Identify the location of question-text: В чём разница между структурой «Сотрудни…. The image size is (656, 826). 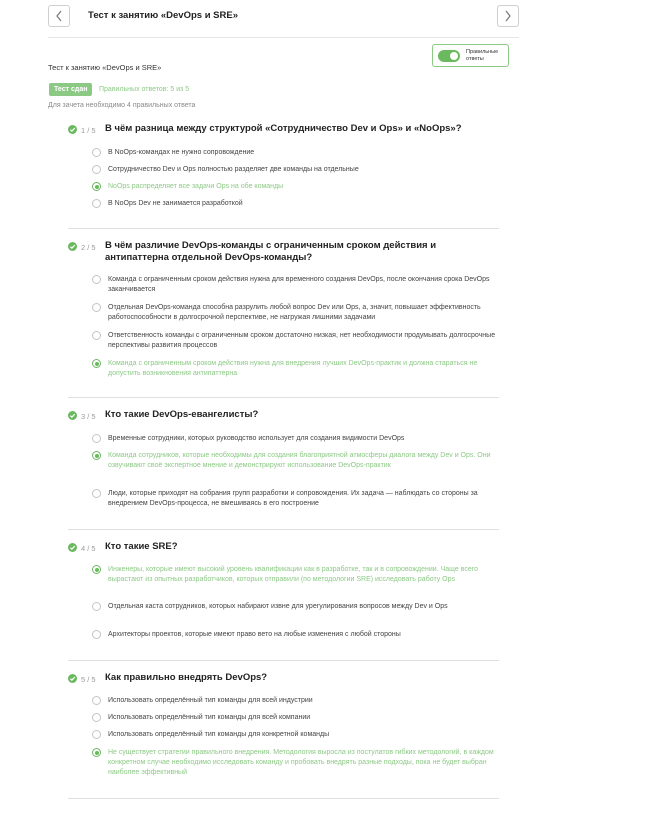
(283, 128).